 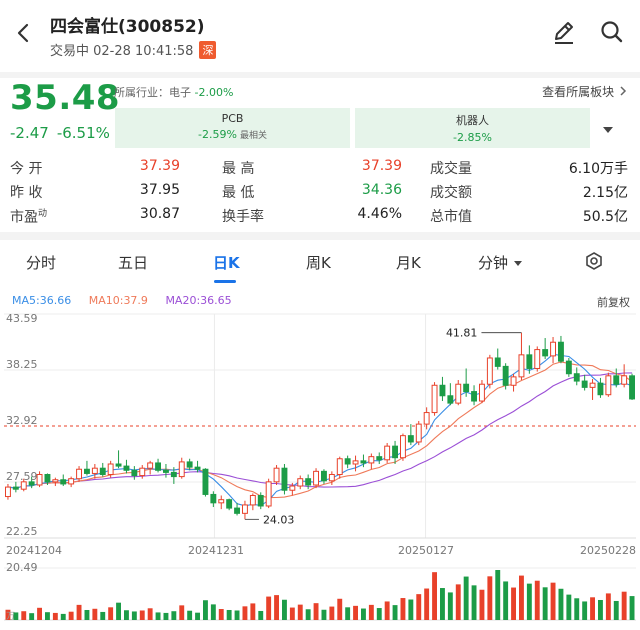 I want to click on change-value: -2.47, so click(x=29, y=133).